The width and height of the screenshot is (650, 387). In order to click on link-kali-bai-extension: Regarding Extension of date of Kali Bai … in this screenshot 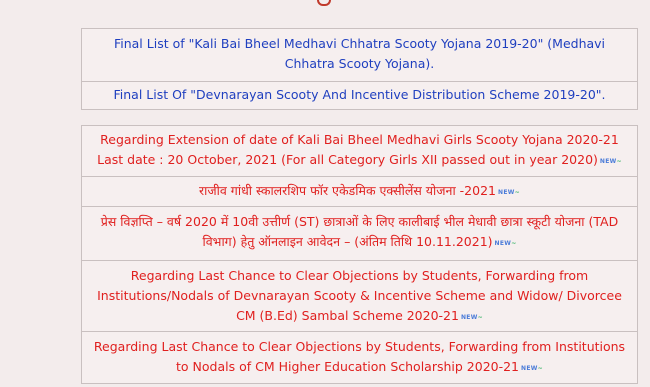, I will do `click(359, 151)`.